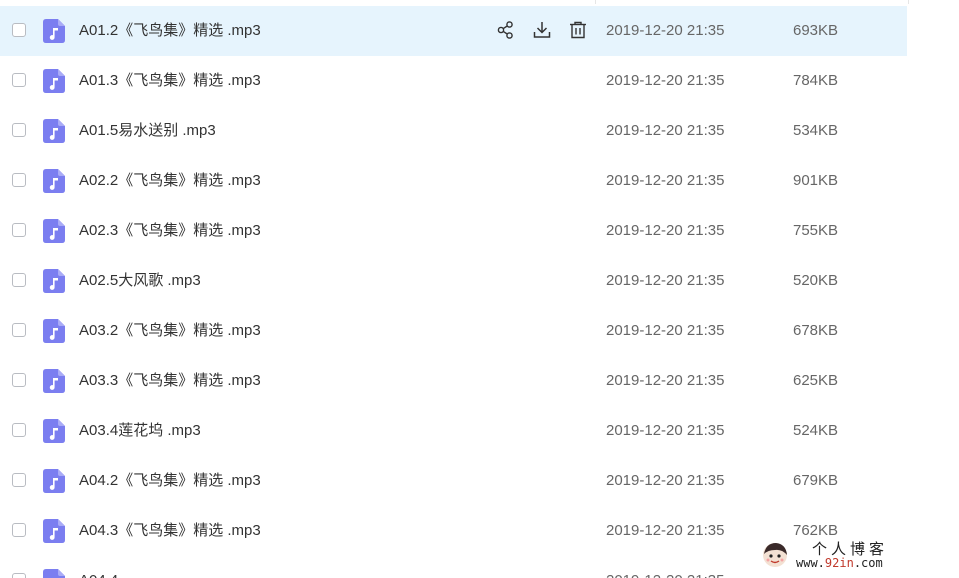 This screenshot has height=578, width=959. What do you see at coordinates (775, 555) in the screenshot?
I see `avatar-icon` at bounding box center [775, 555].